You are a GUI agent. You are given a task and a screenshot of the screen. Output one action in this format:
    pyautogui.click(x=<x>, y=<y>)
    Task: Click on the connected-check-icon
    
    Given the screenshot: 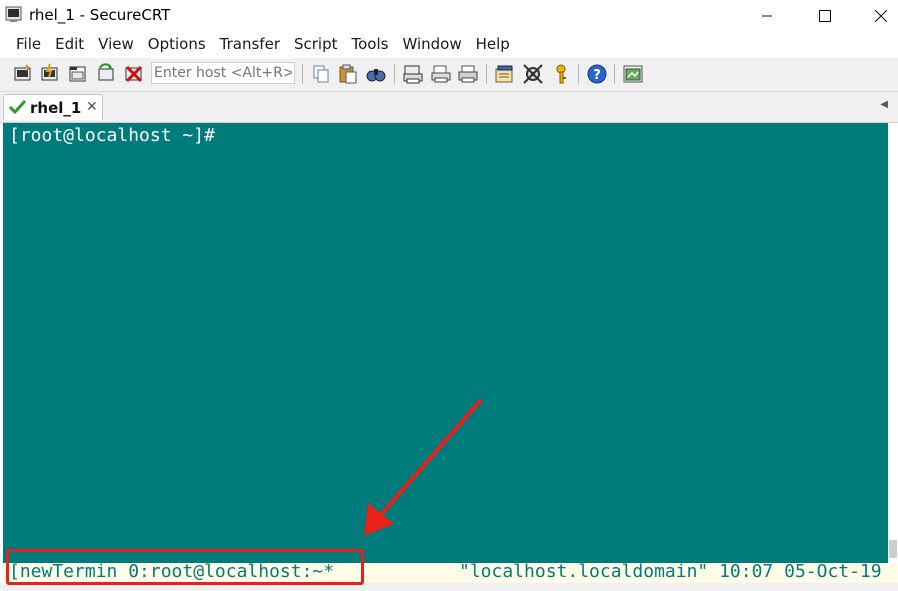 What is the action you would take?
    pyautogui.click(x=17, y=107)
    